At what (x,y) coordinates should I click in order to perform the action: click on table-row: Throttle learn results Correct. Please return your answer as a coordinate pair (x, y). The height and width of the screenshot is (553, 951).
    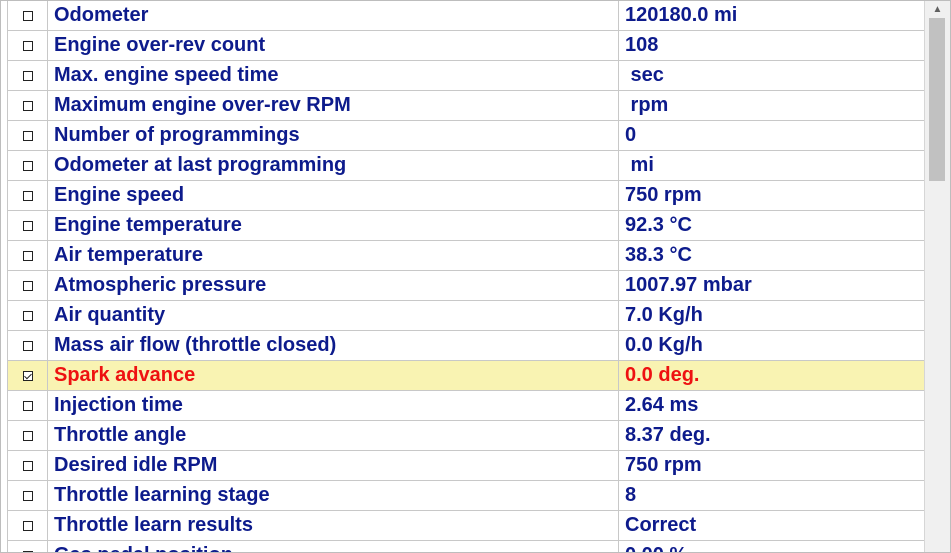
    Looking at the image, I should click on (466, 526).